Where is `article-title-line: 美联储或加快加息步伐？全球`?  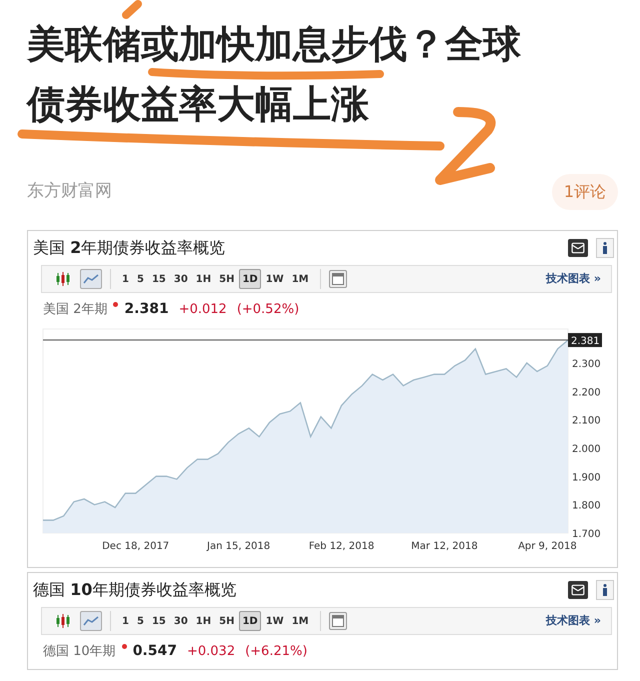 article-title-line: 美联储或加快加息步伐？全球 is located at coordinates (274, 44).